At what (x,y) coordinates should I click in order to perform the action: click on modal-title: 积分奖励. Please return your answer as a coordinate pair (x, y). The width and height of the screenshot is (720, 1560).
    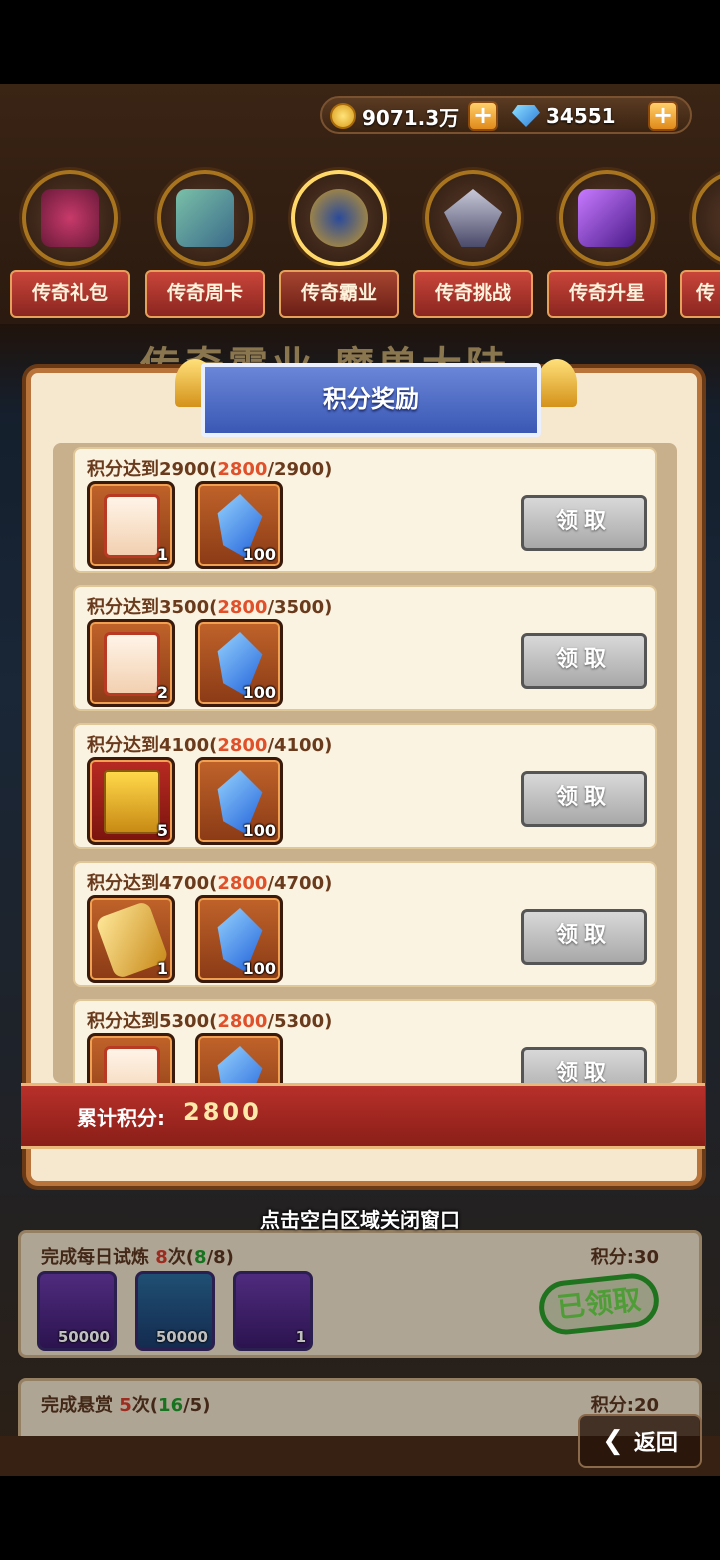
    Looking at the image, I should click on (371, 400).